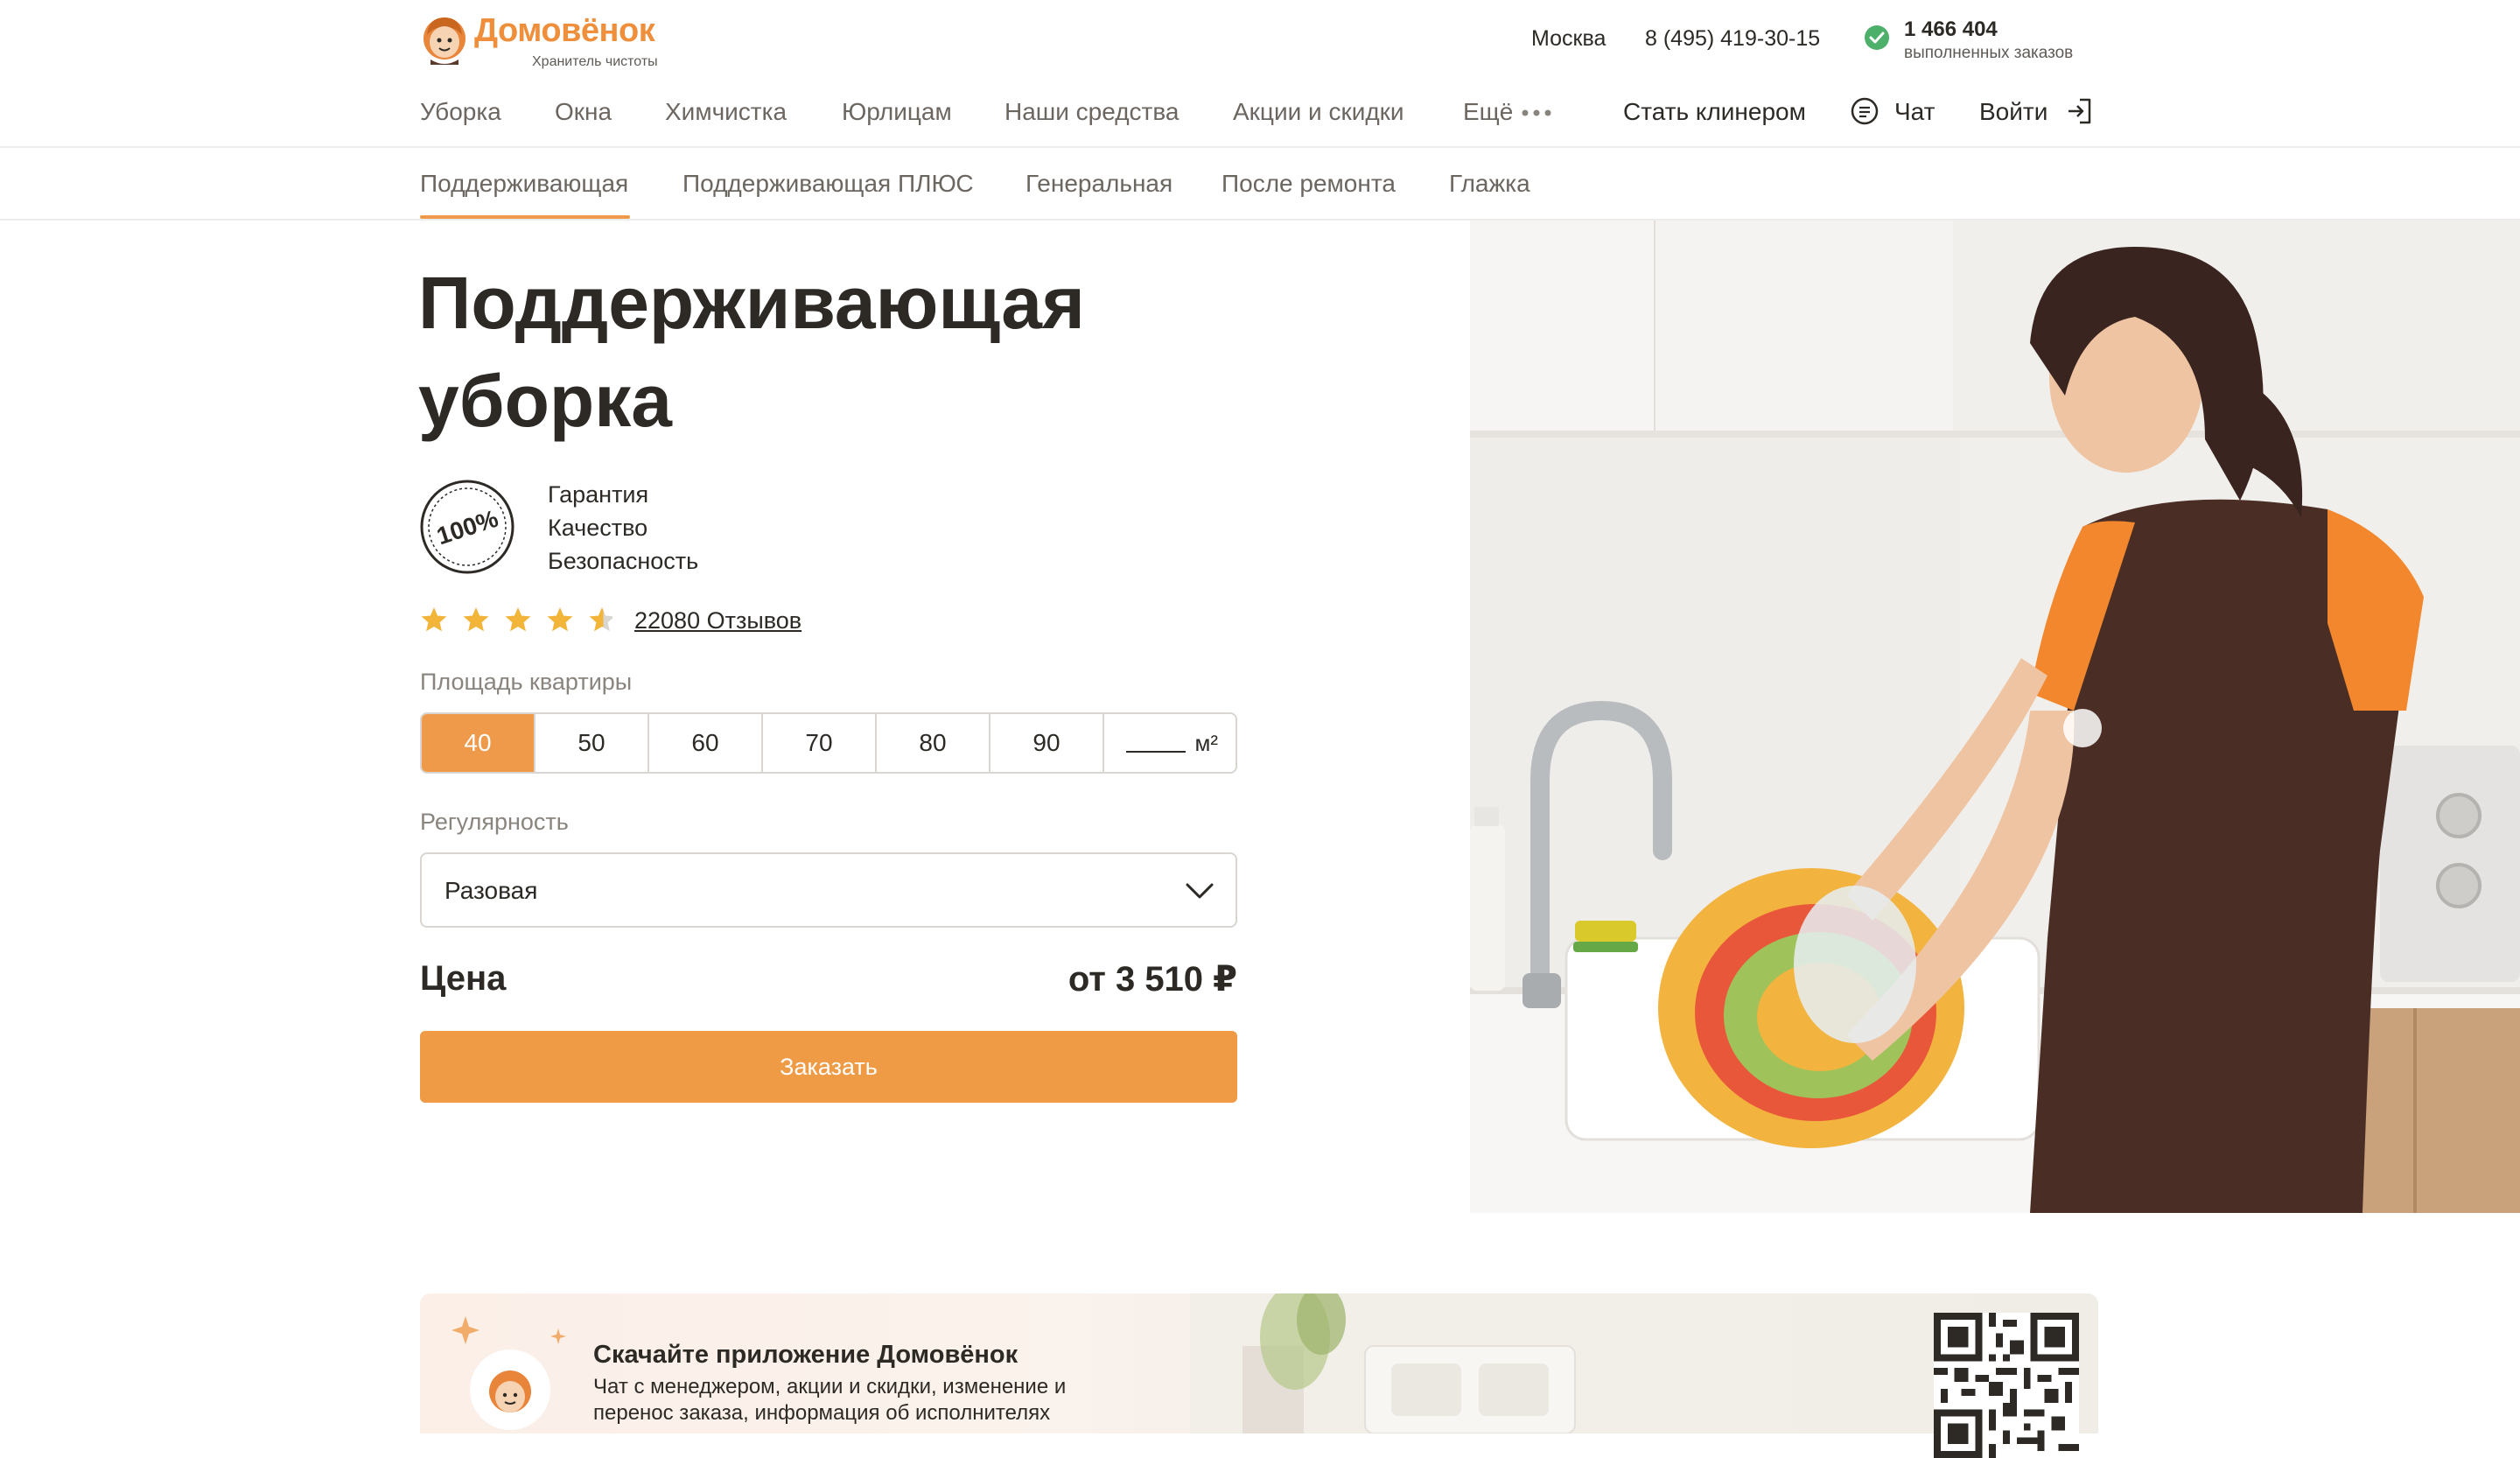 This screenshot has height=1458, width=2520. I want to click on brand-logo: Домовёнок Хранитель чистоты, so click(551, 40).